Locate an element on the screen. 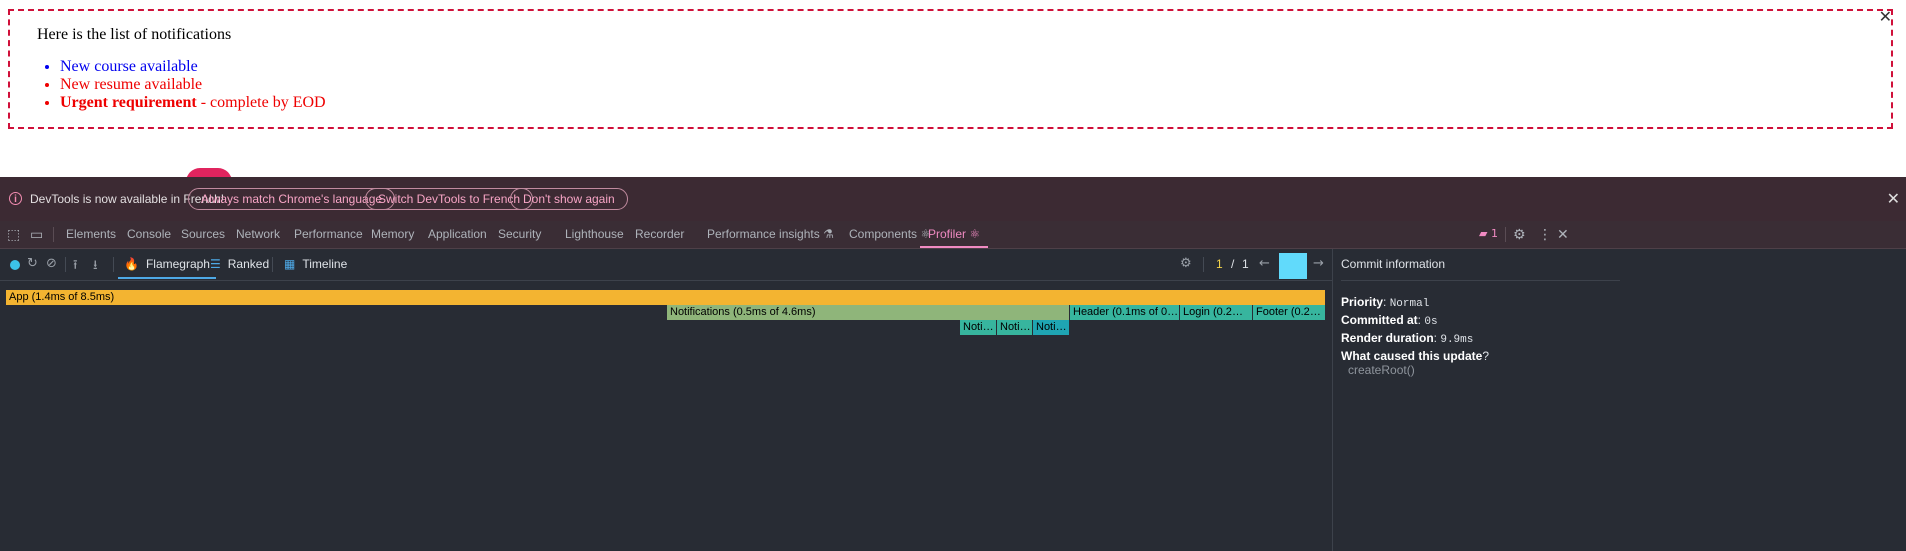  tab-lighthouse: Lighthouse is located at coordinates (594, 234).